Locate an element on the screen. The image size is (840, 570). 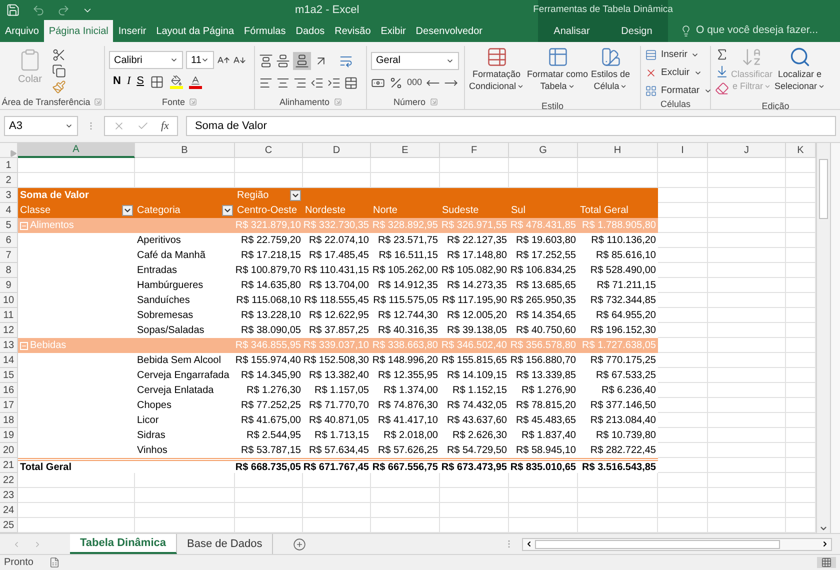
cells-button: Excluir is located at coordinates (678, 73).